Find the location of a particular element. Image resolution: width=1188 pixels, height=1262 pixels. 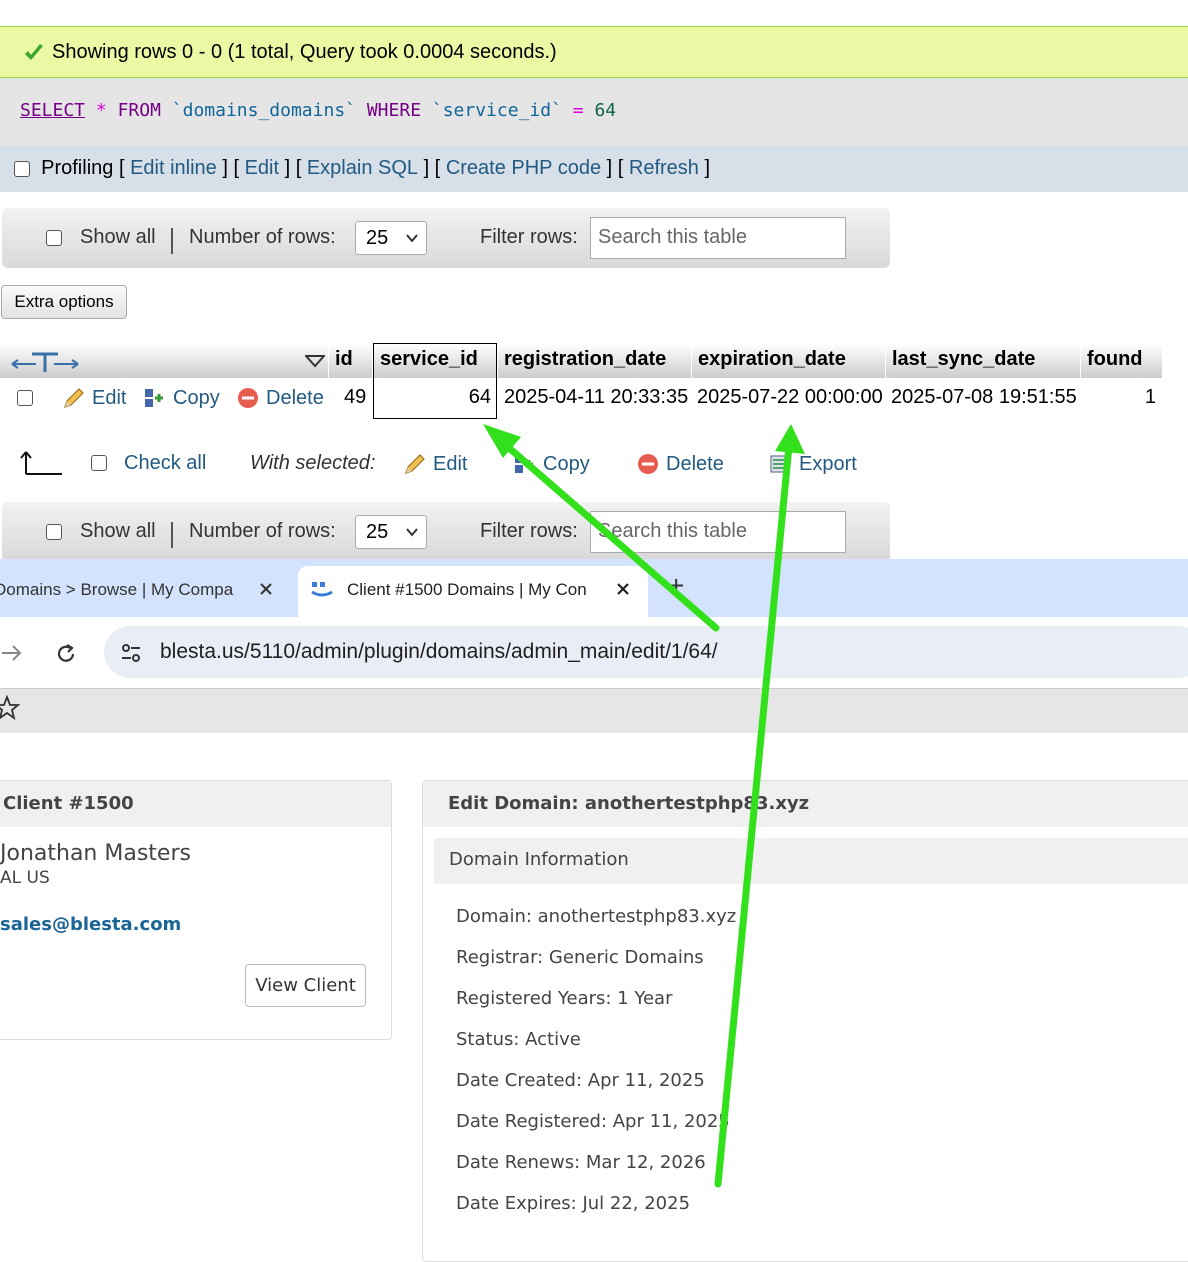

export-icon is located at coordinates (780, 464).